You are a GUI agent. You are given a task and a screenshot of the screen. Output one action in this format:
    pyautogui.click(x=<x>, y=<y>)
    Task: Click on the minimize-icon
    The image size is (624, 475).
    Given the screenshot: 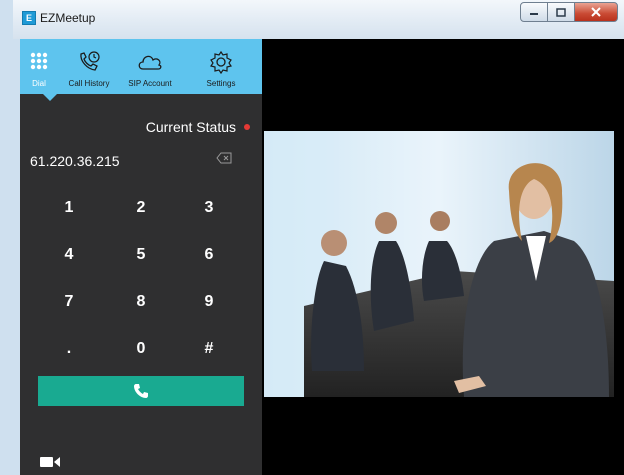 What is the action you would take?
    pyautogui.click(x=534, y=14)
    